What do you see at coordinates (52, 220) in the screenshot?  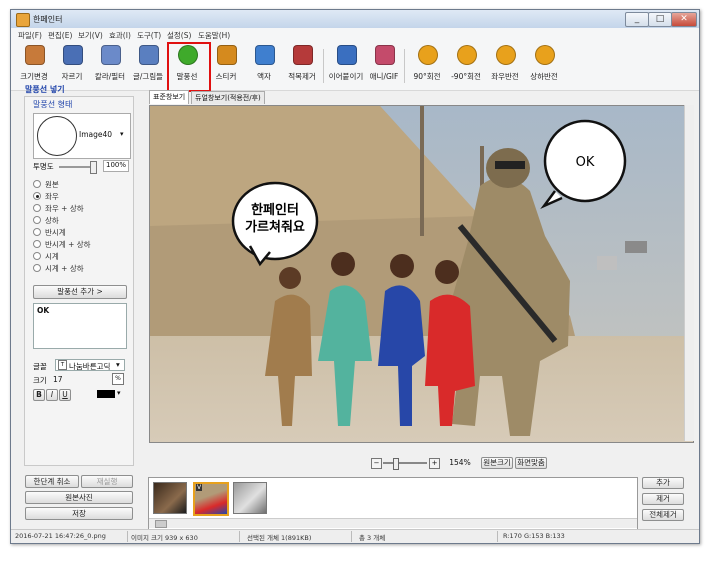 I see `radio-label: 상하` at bounding box center [52, 220].